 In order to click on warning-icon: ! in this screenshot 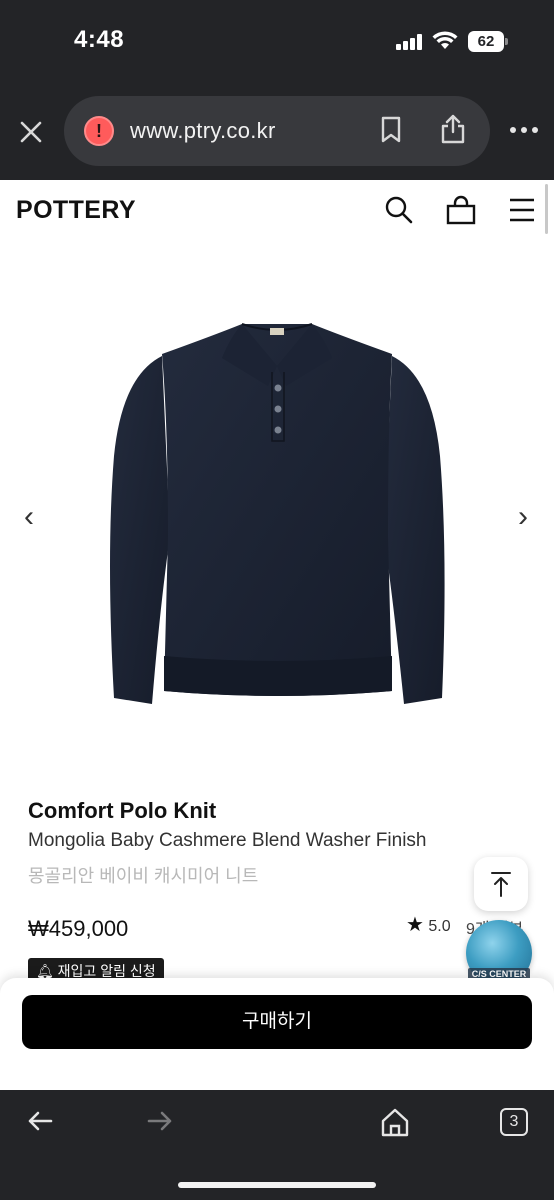, I will do `click(99, 131)`.